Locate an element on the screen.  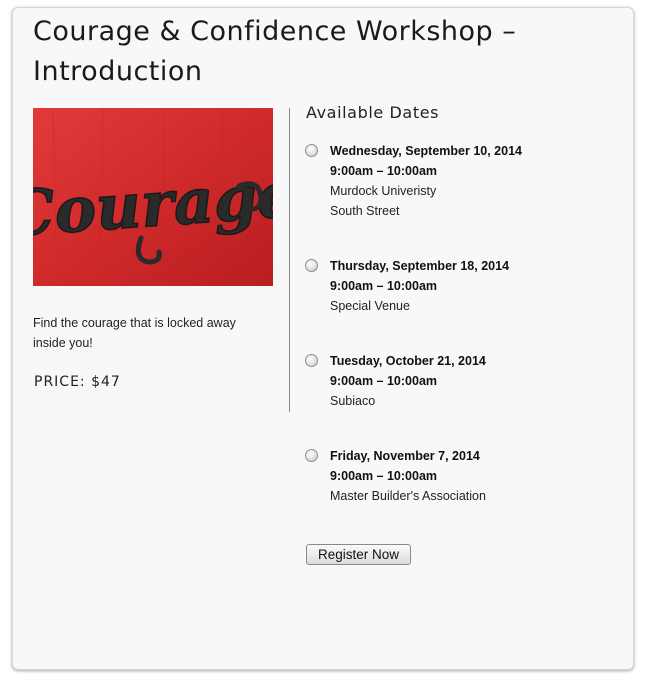
date-option-venue: Murdock Univeristy is located at coordinates (383, 191).